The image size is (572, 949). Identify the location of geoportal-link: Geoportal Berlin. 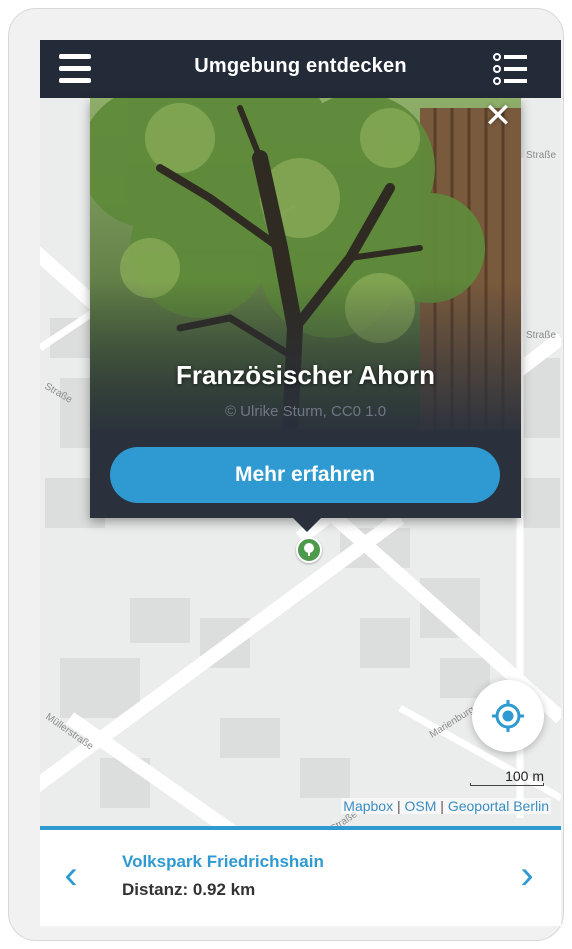
(498, 806).